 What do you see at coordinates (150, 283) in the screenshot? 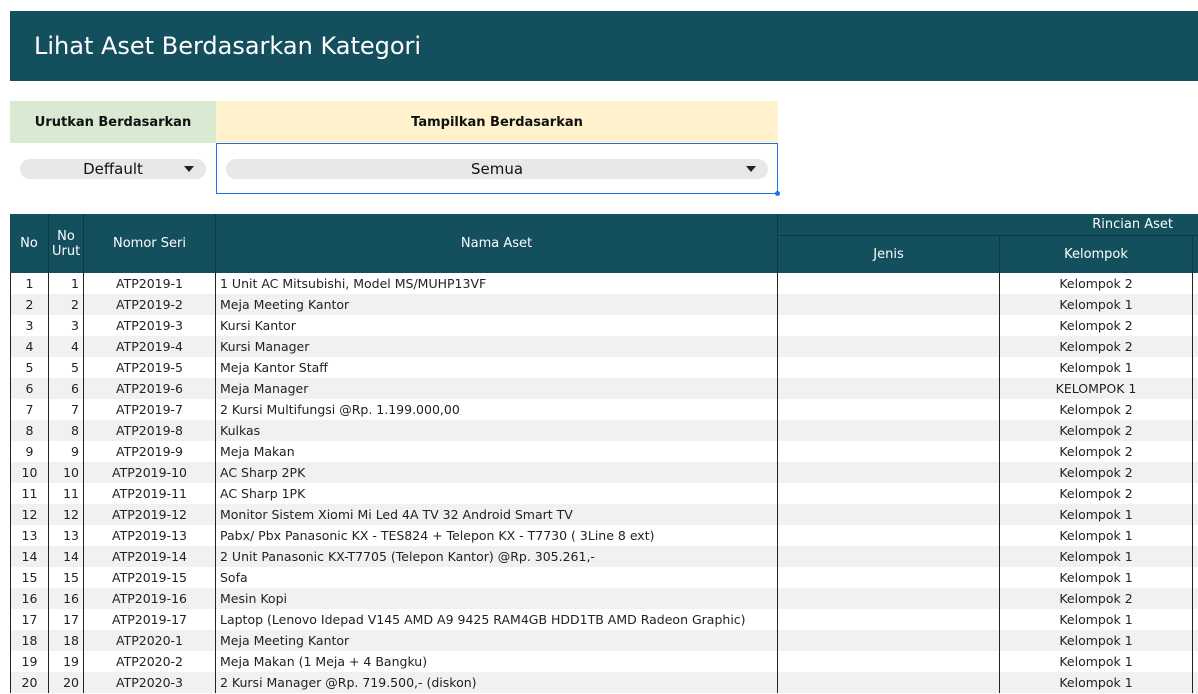
I see `cell-nomor-seri: ATP2019-1` at bounding box center [150, 283].